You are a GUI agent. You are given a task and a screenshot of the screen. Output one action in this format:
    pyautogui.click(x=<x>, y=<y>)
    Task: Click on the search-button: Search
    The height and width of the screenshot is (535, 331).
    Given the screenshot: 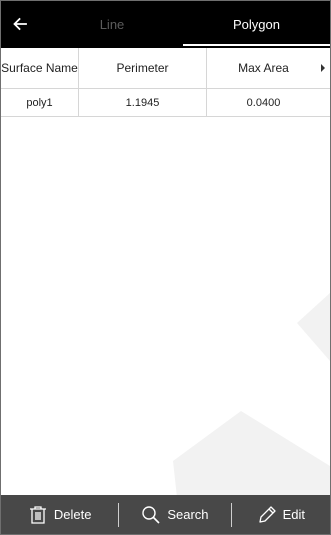 What is the action you would take?
    pyautogui.click(x=174, y=514)
    